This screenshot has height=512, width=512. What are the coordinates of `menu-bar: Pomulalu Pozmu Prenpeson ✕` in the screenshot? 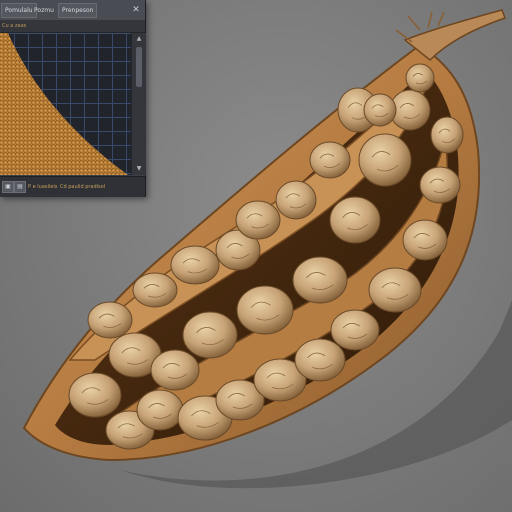 It's located at (72, 10).